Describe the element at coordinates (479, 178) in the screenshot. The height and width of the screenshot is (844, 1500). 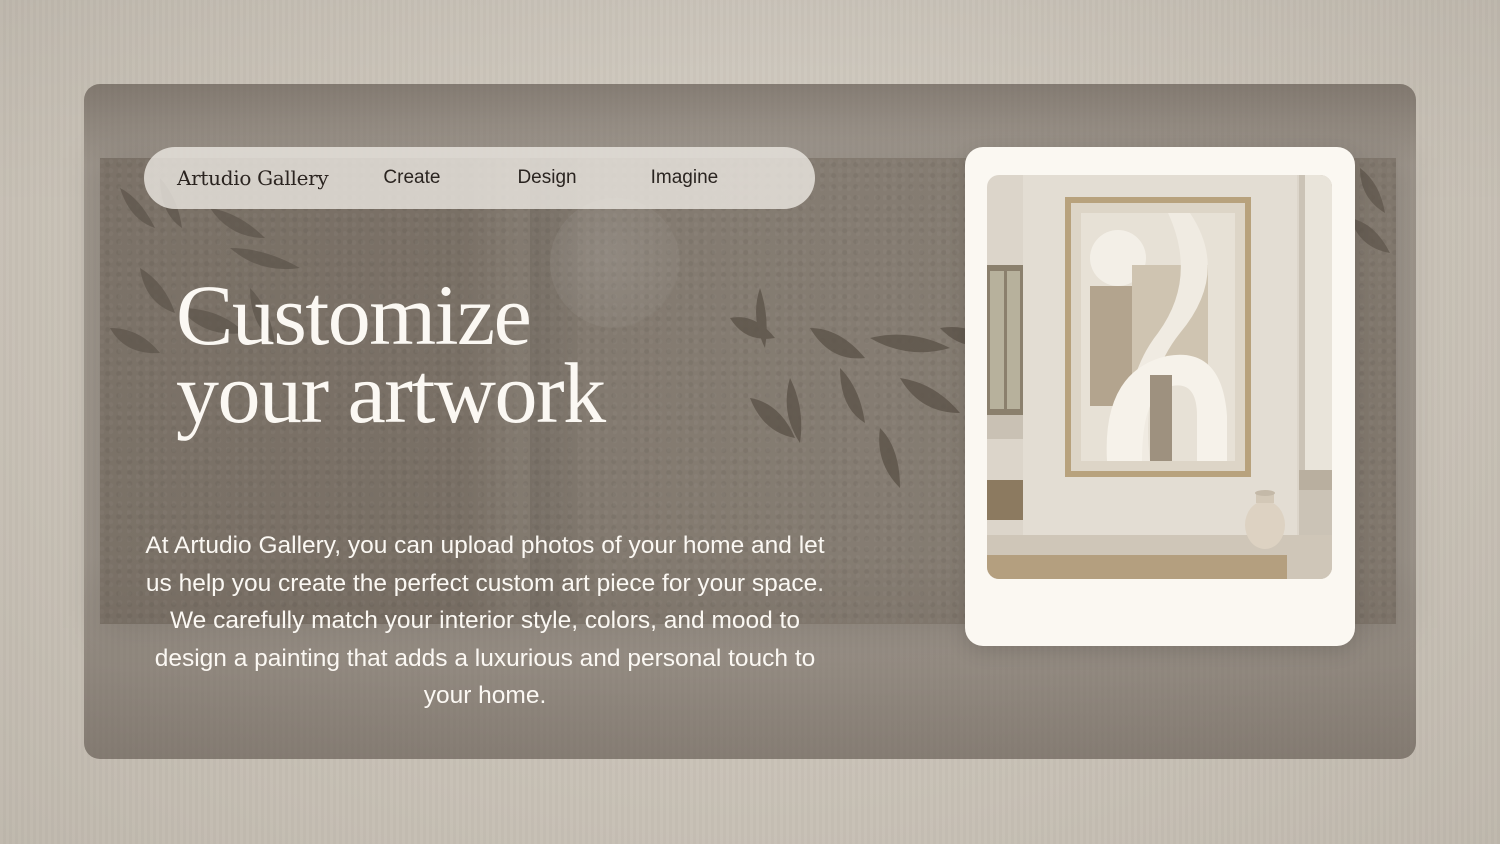
I see `top-navigation-bar: Artudio Gallery Create Design Imagine` at that location.